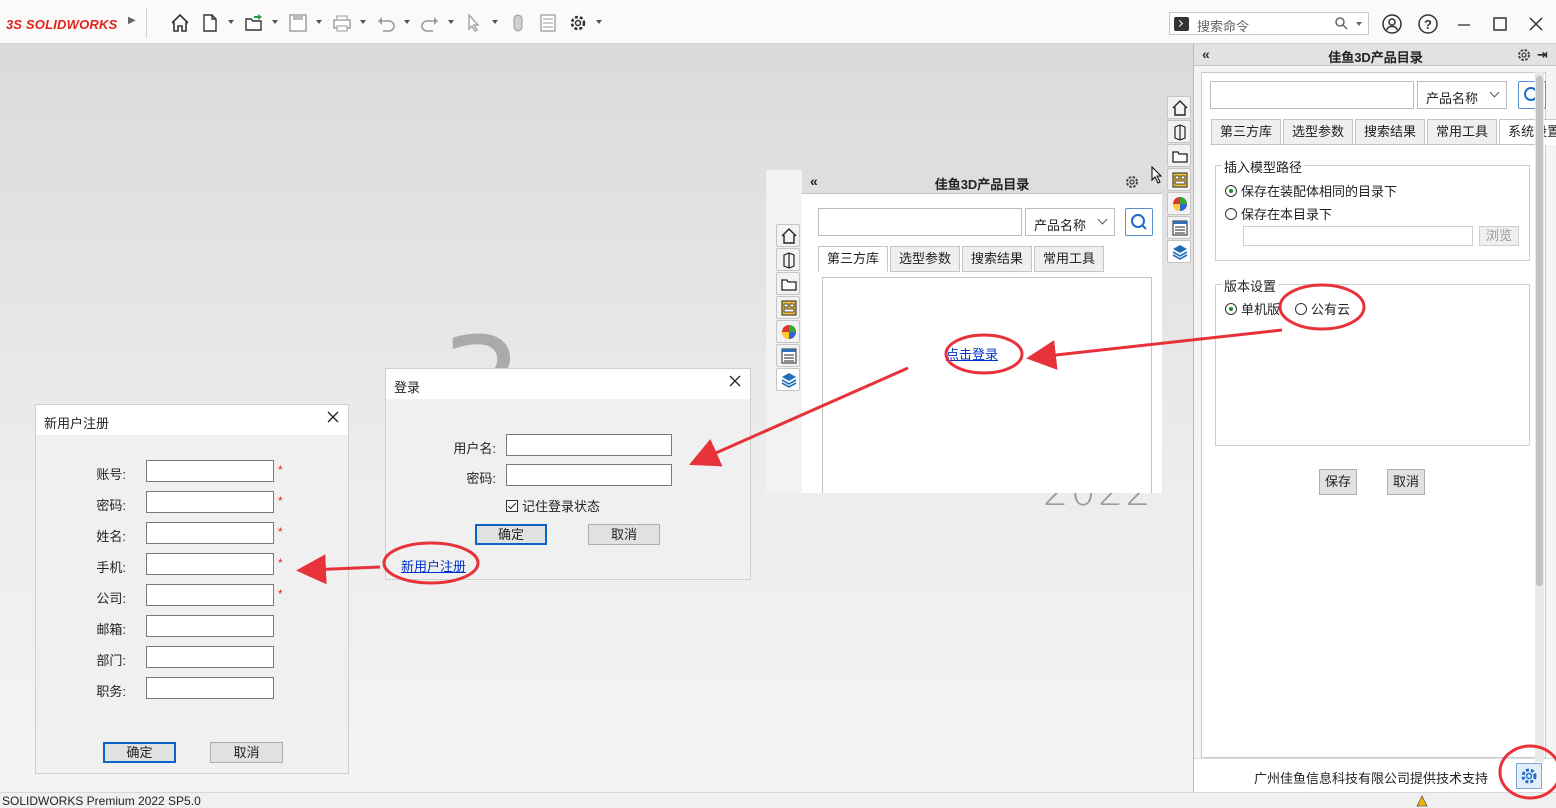 This screenshot has width=1556, height=808. What do you see at coordinates (1406, 482) in the screenshot?
I see `cancel-button: 取消` at bounding box center [1406, 482].